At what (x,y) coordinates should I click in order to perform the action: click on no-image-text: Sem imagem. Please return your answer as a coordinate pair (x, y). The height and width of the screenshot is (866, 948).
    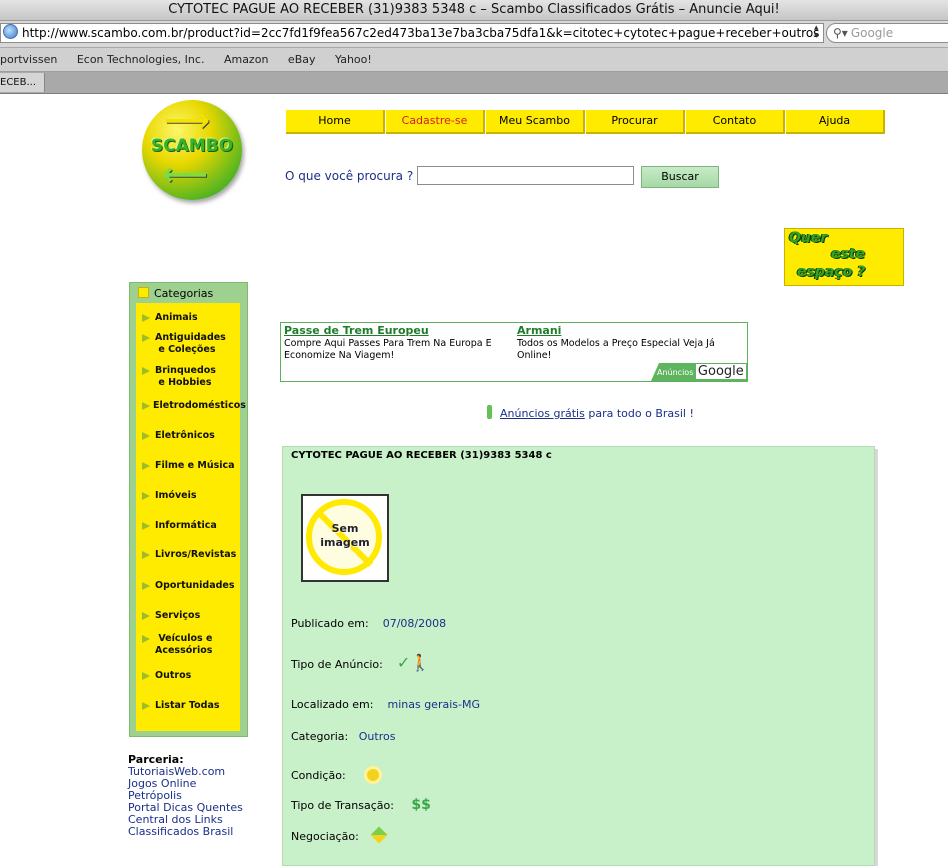
    Looking at the image, I should click on (345, 536).